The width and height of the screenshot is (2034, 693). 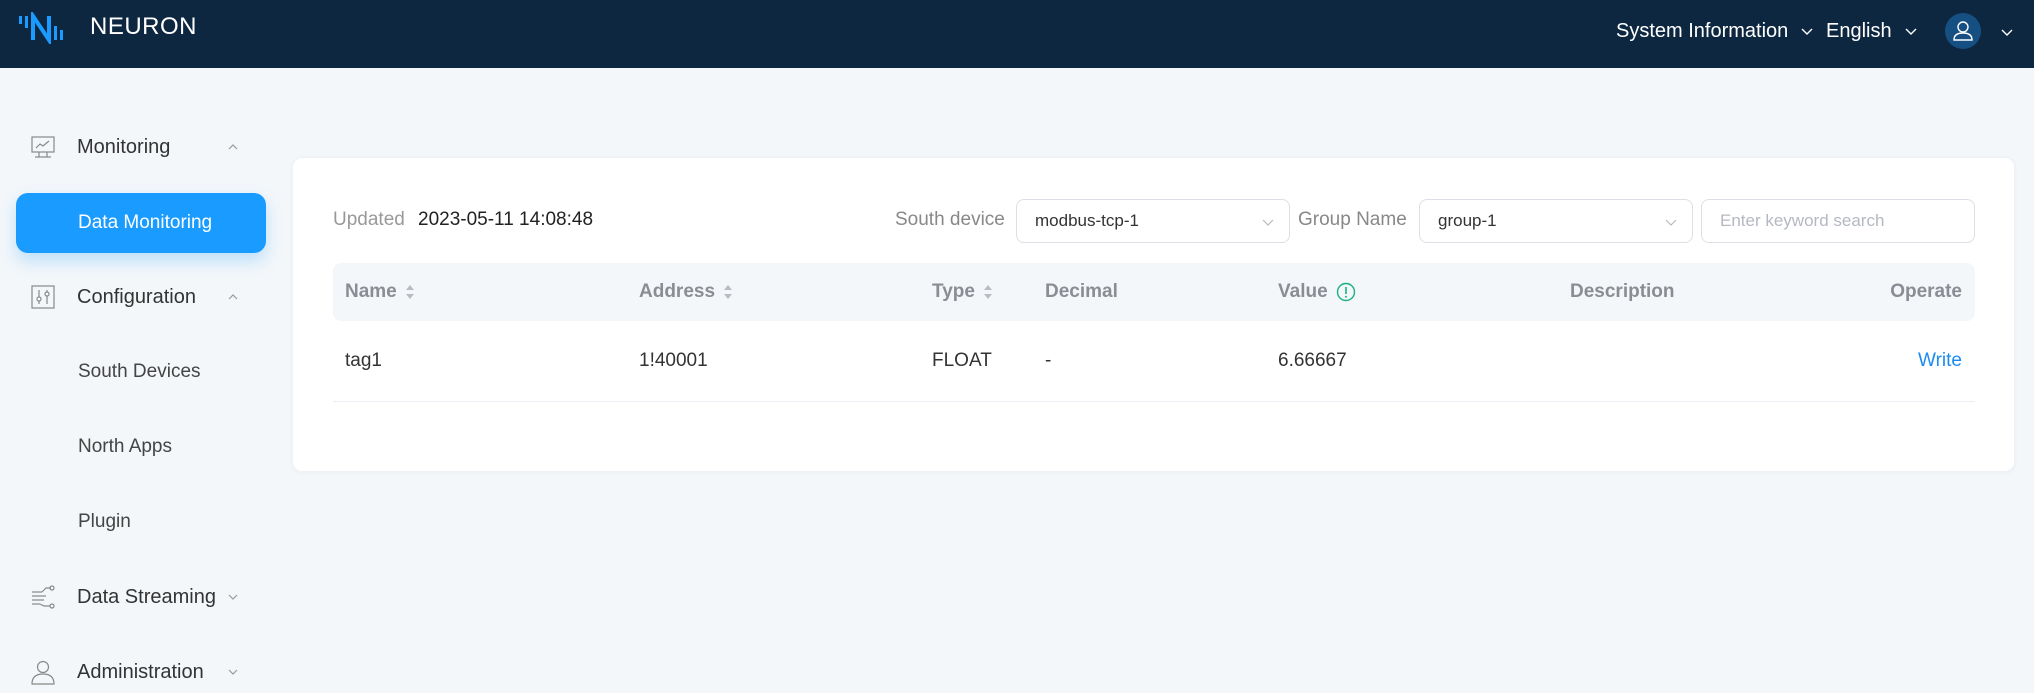 I want to click on column-header-type: Type, so click(x=962, y=292).